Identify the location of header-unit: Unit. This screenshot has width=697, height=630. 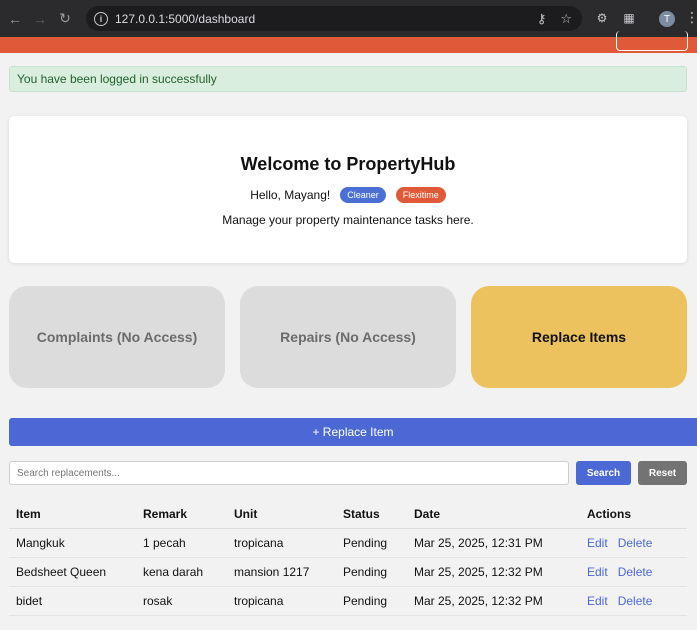
(281, 514).